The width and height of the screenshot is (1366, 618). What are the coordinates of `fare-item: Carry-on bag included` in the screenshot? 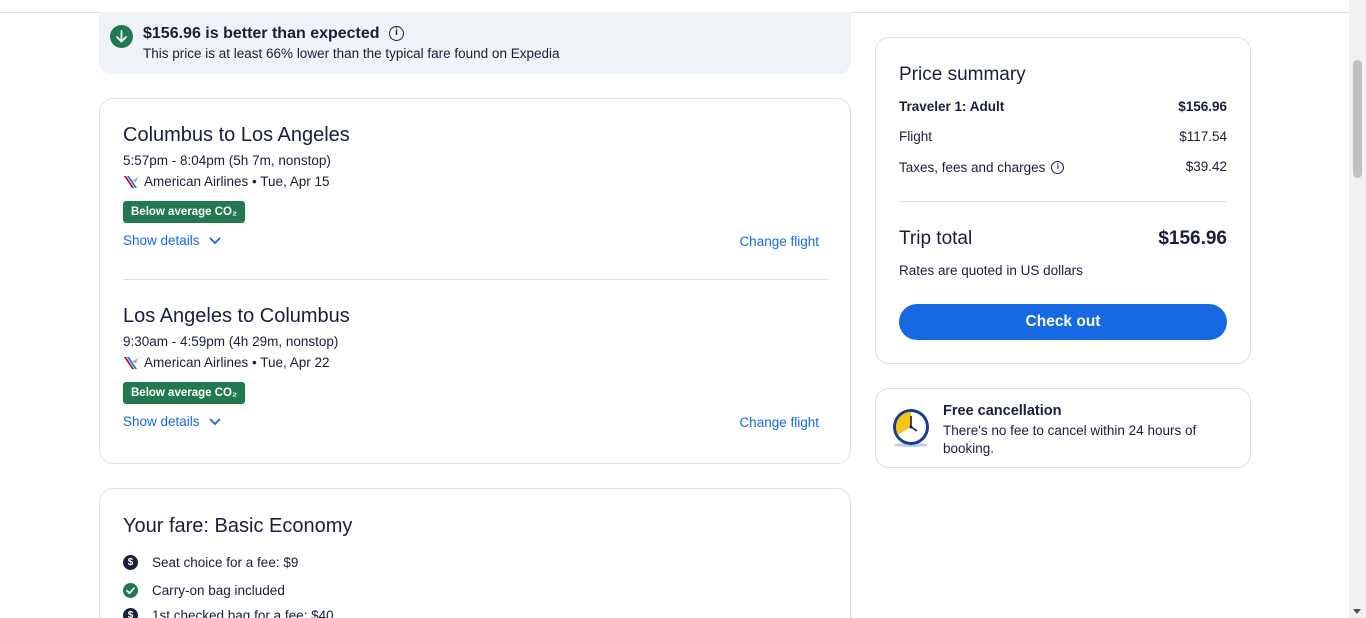 It's located at (204, 590).